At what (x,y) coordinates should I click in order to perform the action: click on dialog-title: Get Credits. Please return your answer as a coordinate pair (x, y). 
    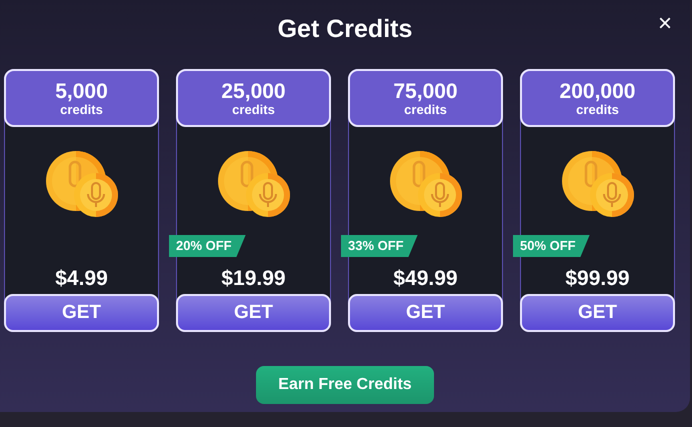
    Looking at the image, I should click on (345, 29).